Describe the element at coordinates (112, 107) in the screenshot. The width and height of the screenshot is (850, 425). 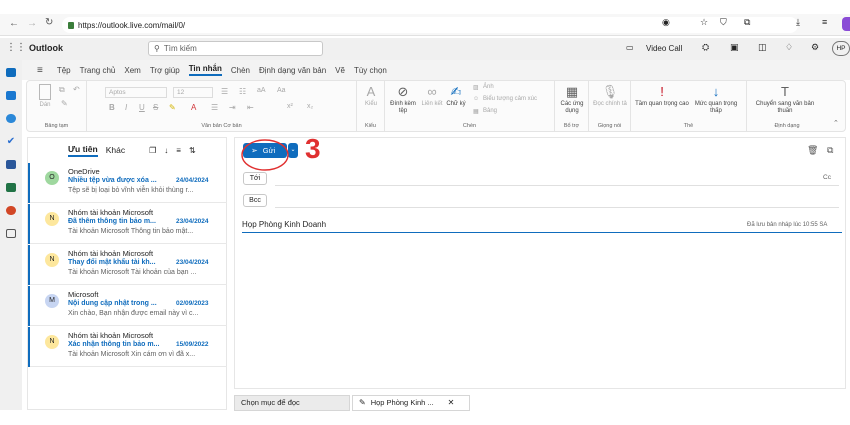
I see `bold-icon: B` at that location.